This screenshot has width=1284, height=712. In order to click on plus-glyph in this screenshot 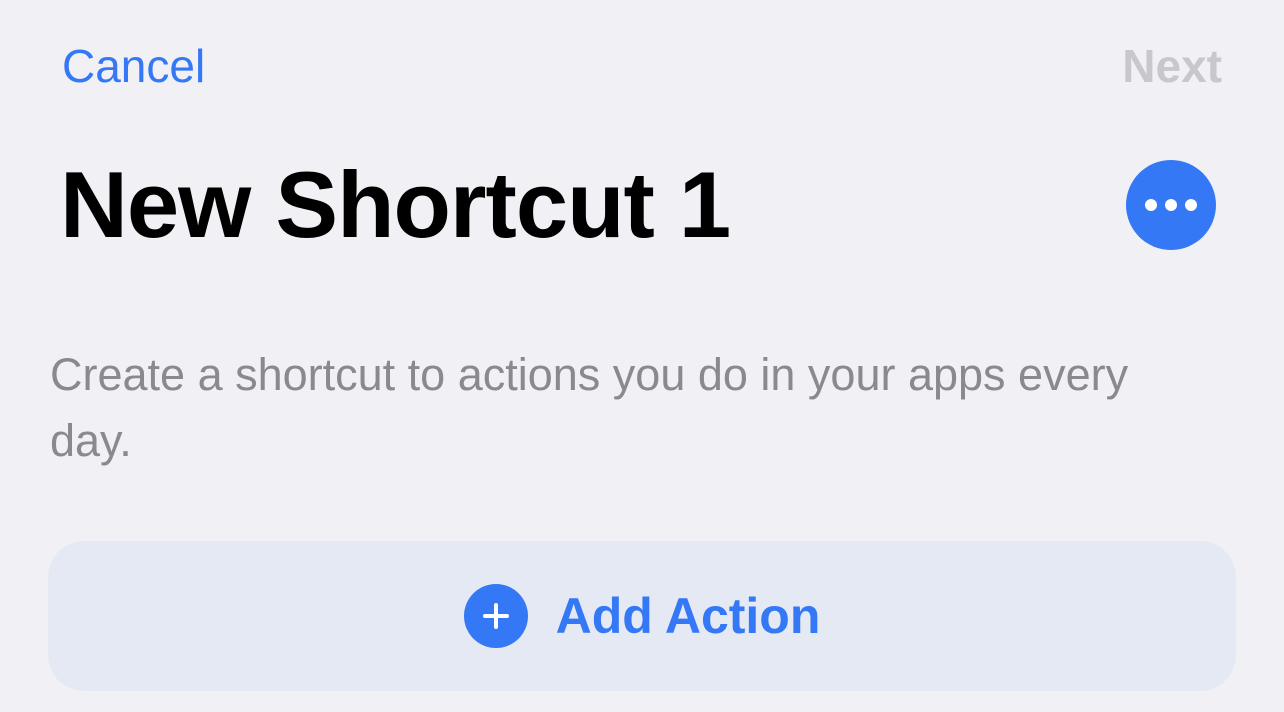, I will do `click(495, 616)`.